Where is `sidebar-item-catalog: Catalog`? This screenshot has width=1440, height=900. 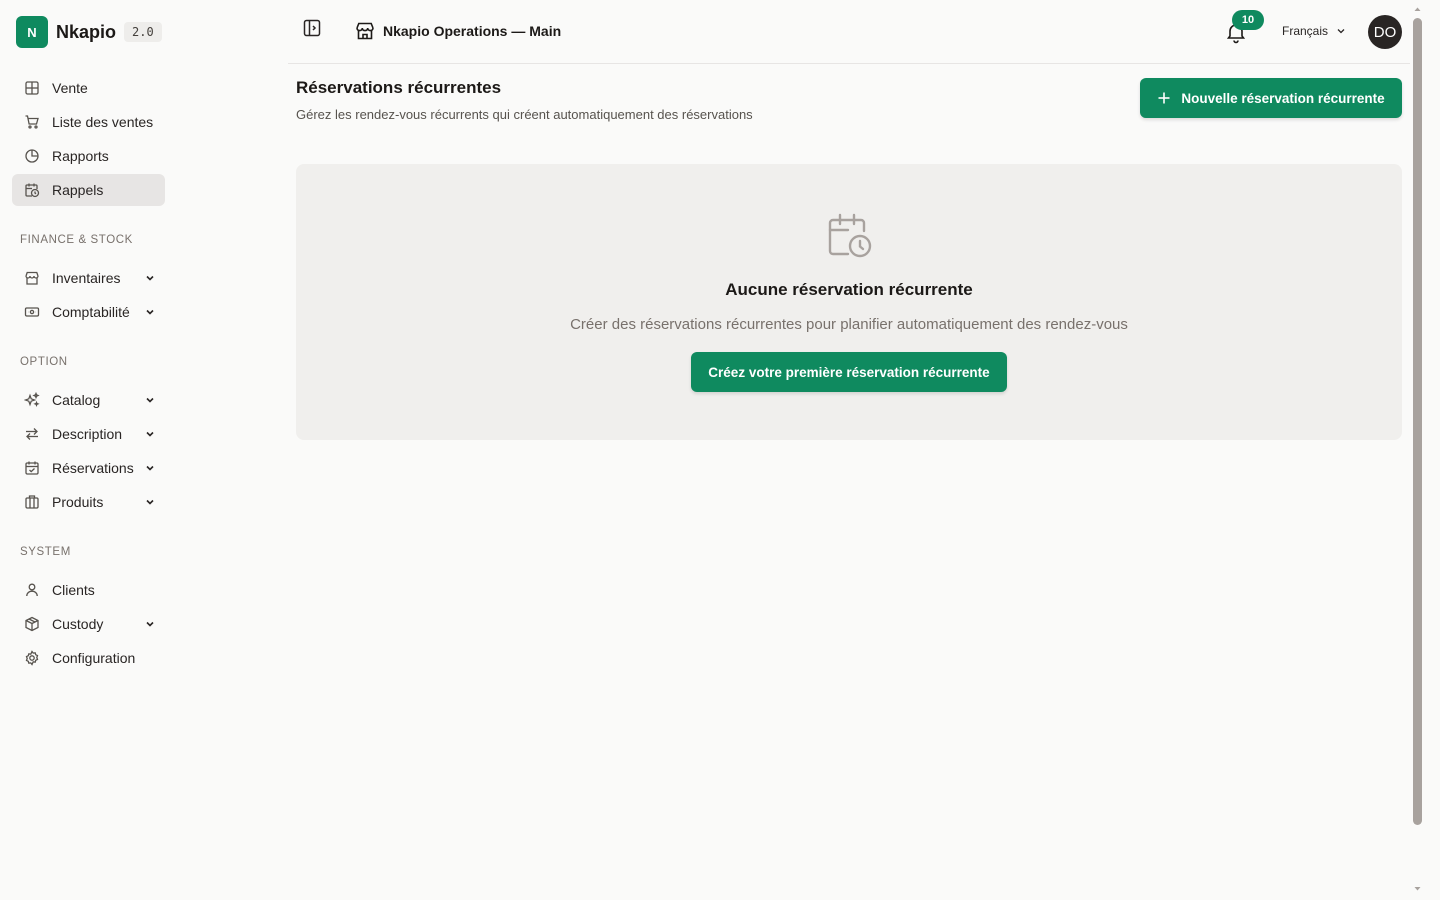 sidebar-item-catalog: Catalog is located at coordinates (88, 400).